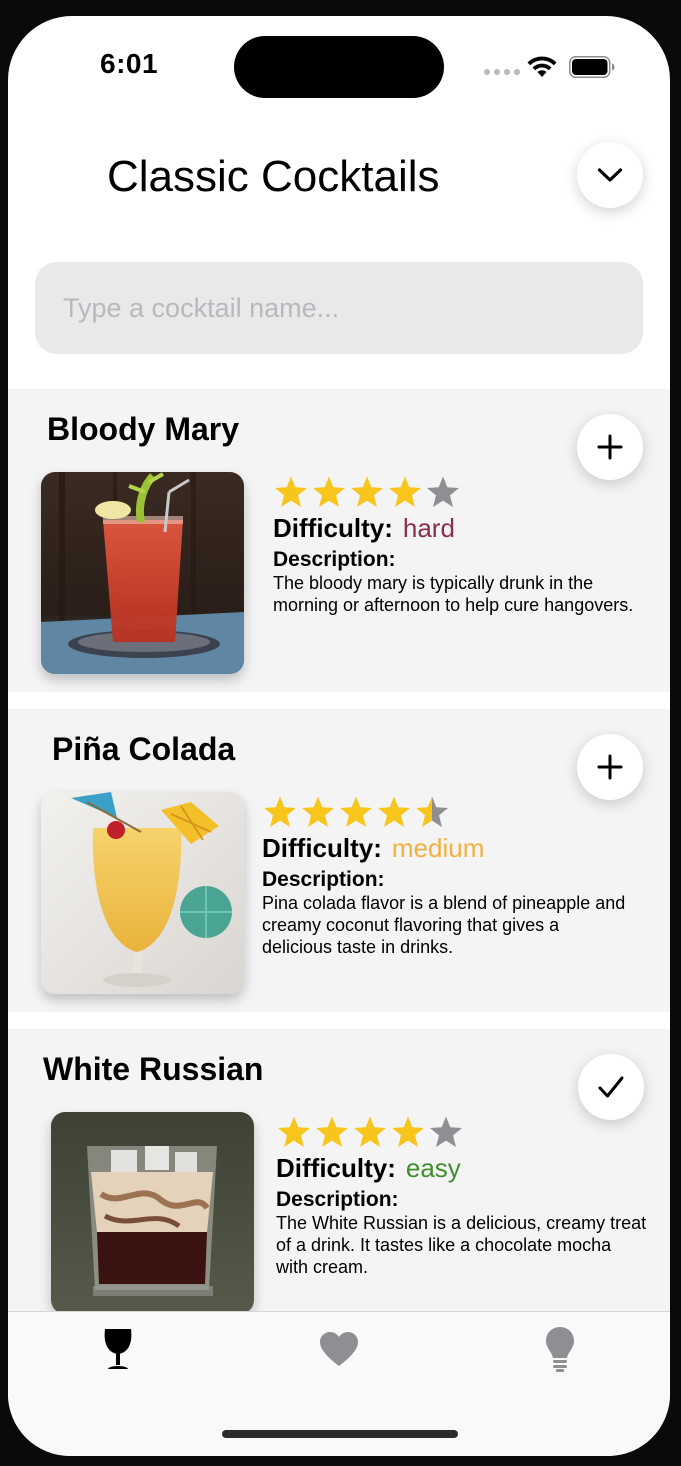 The width and height of the screenshot is (681, 1466). I want to click on difficulty-row: Difficulty: medium, so click(373, 848).